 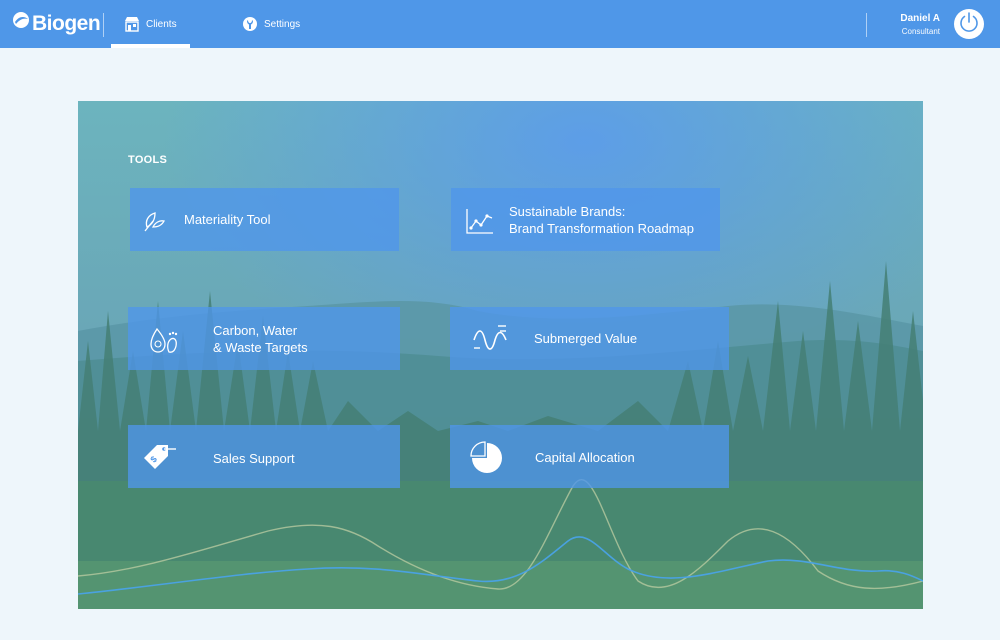 I want to click on tool-materiality-label: Materiality Tool, so click(x=227, y=219).